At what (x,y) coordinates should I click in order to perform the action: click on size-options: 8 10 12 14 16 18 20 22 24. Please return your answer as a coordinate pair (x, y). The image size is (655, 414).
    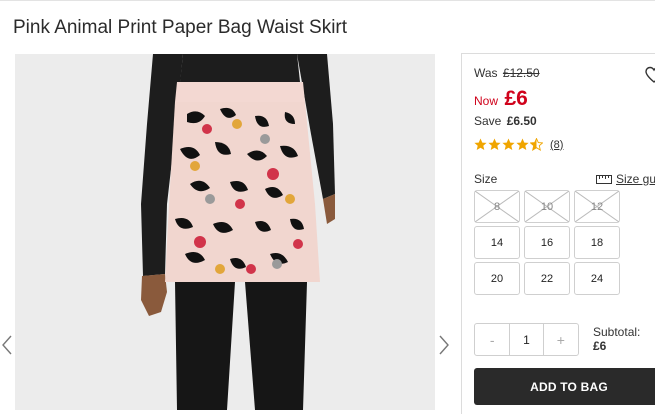
    Looking at the image, I should click on (549, 242).